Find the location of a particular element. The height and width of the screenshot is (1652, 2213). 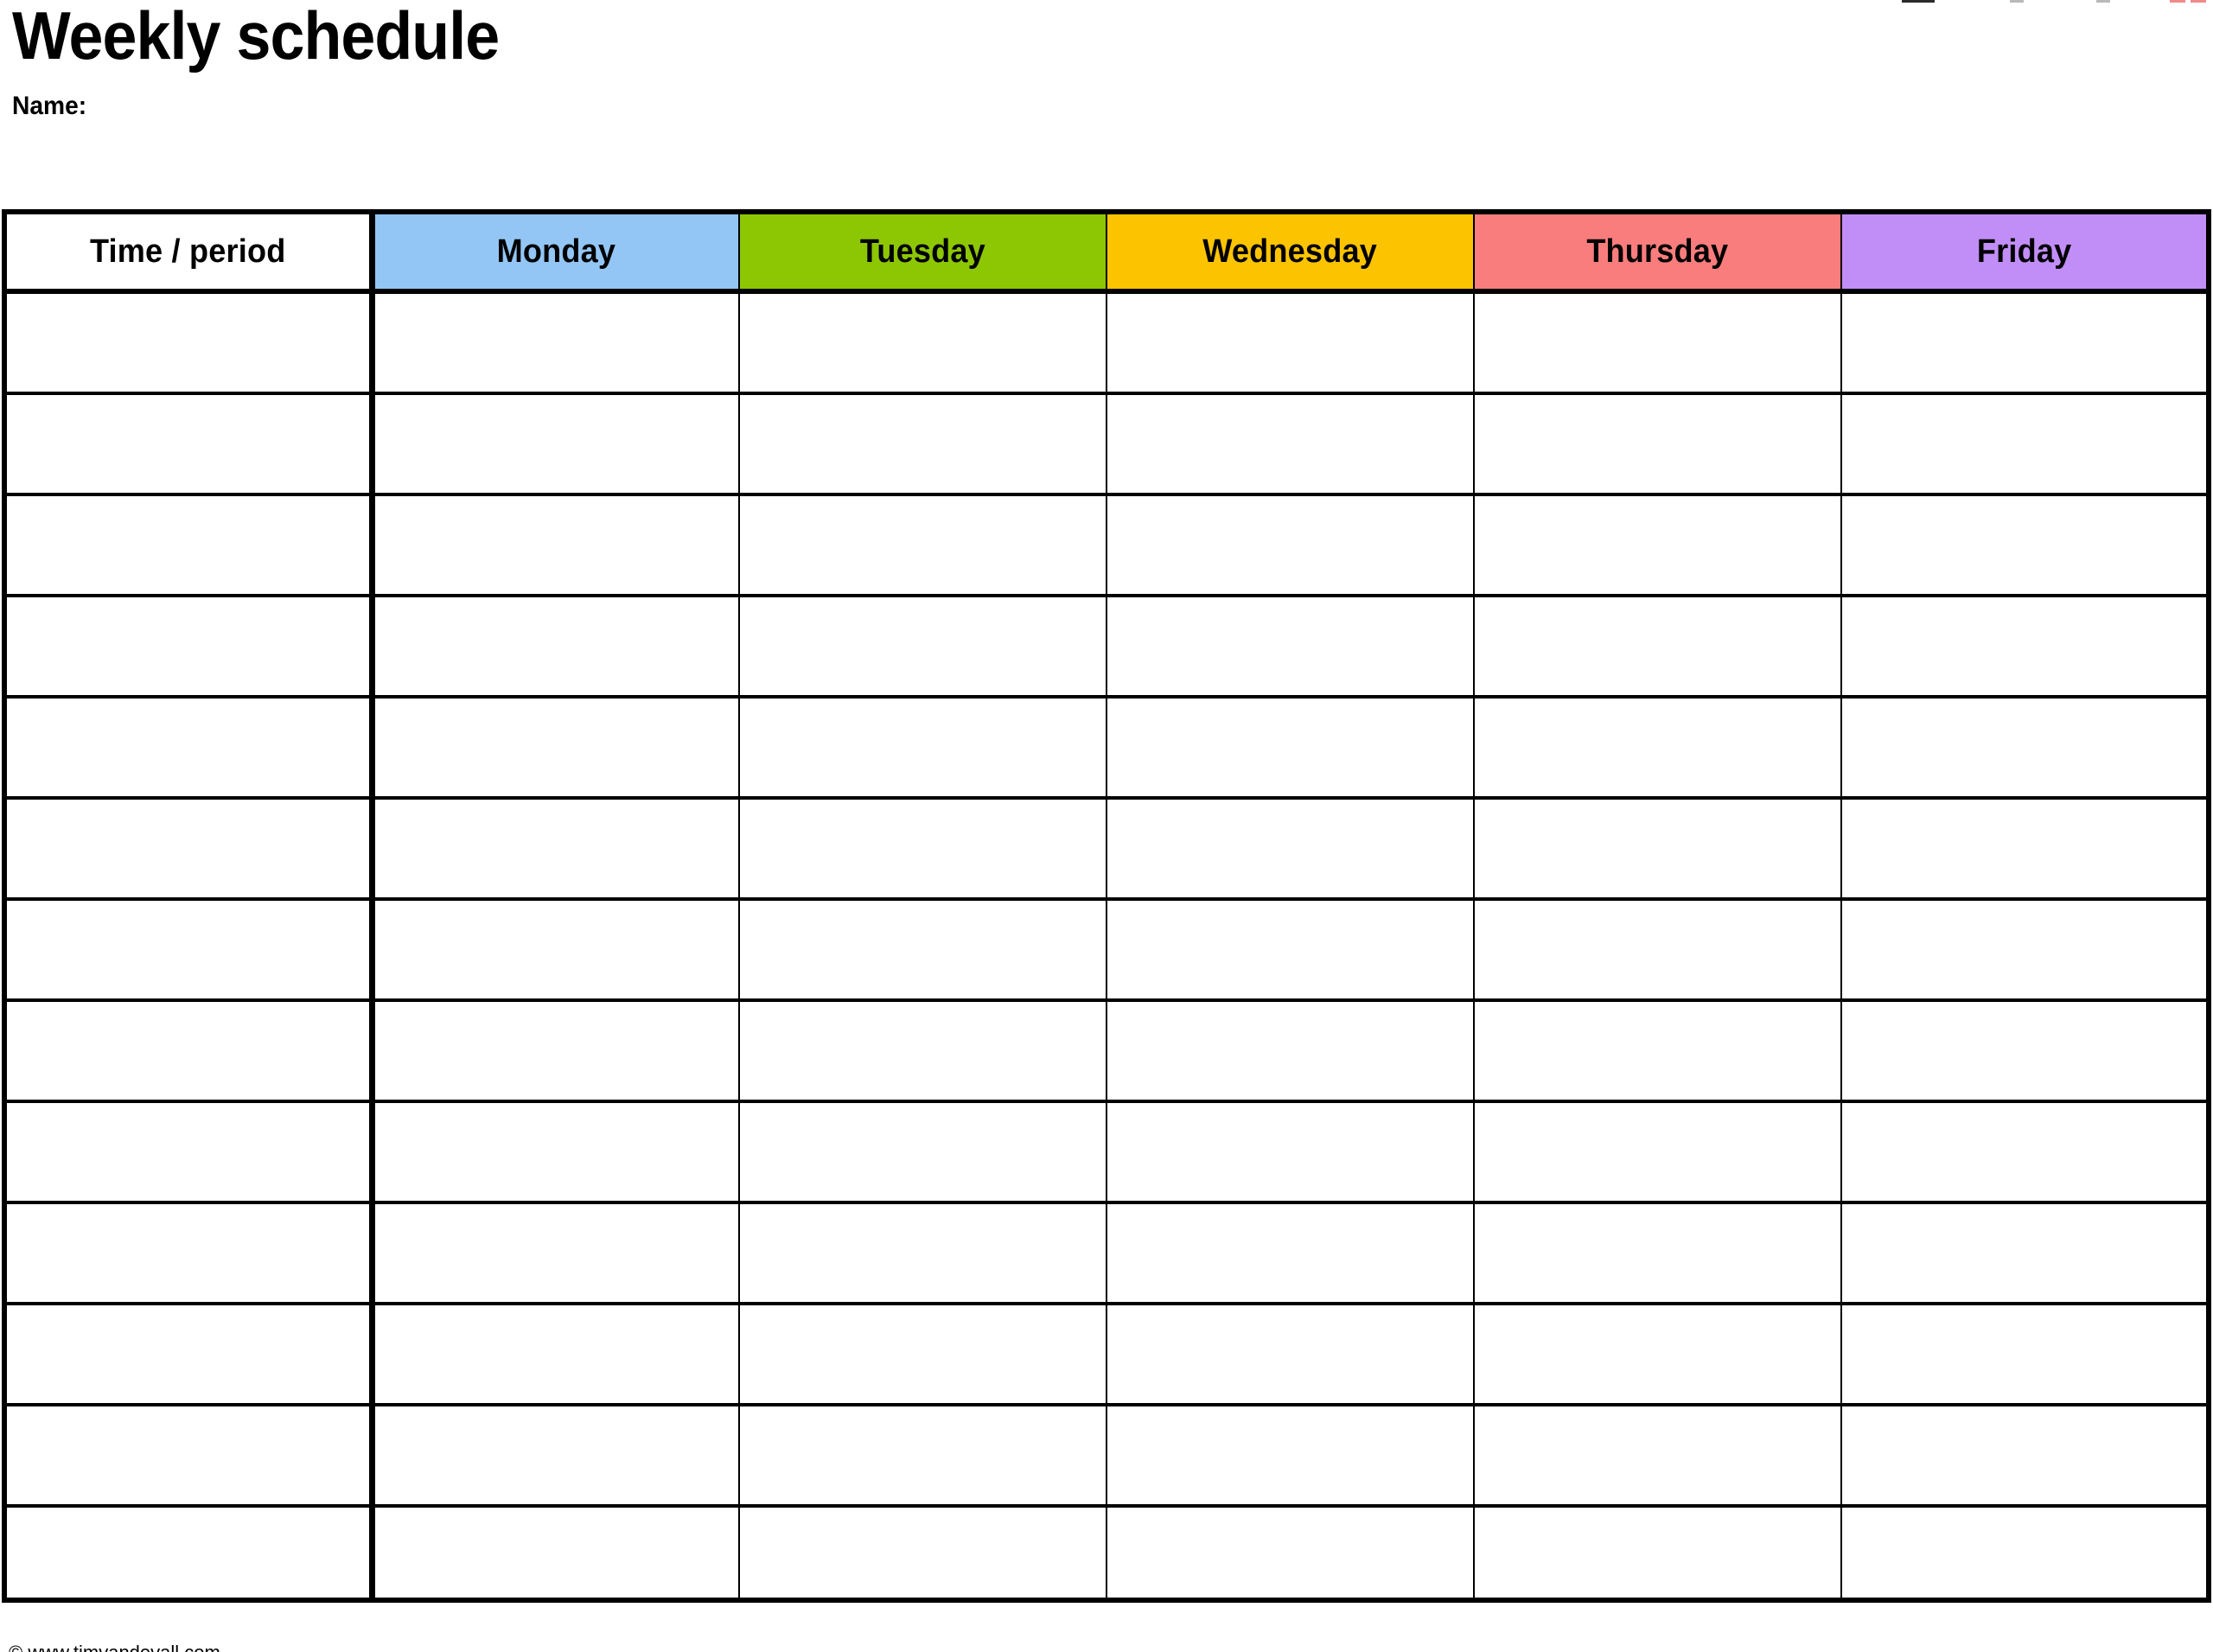

column-header-time: Time / period is located at coordinates (189, 253).